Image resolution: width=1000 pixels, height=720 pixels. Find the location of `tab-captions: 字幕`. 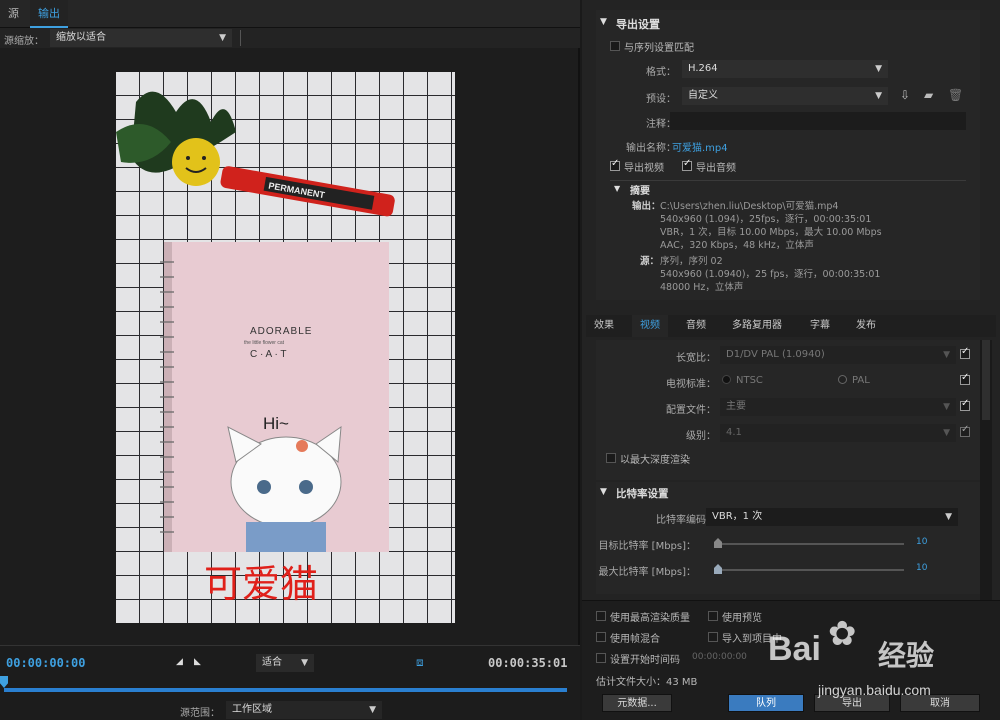

tab-captions: 字幕 is located at coordinates (820, 326).